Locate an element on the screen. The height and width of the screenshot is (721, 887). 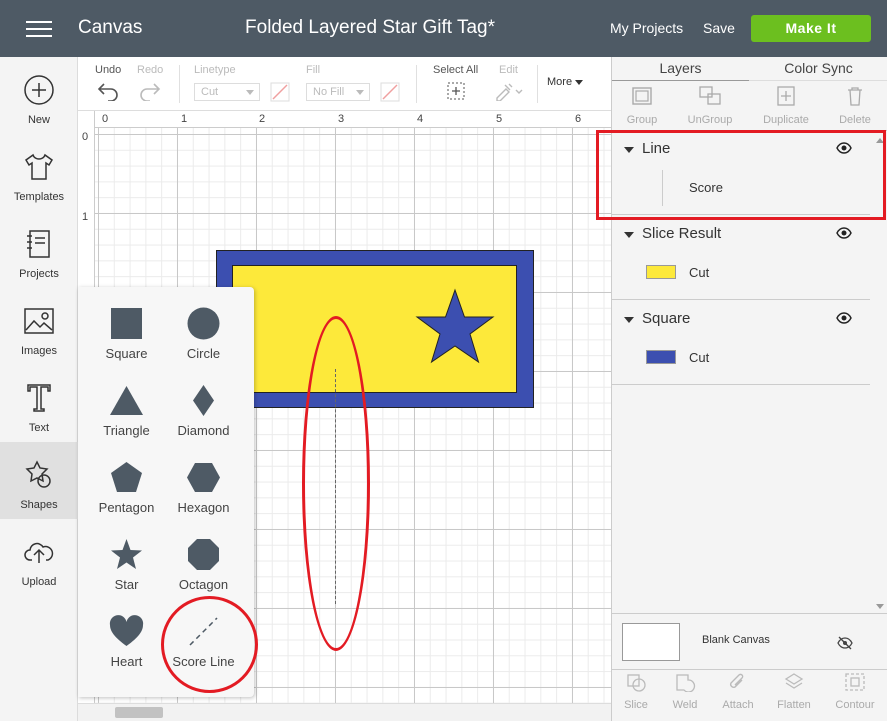
ruler-tick: 5 is located at coordinates (499, 119).